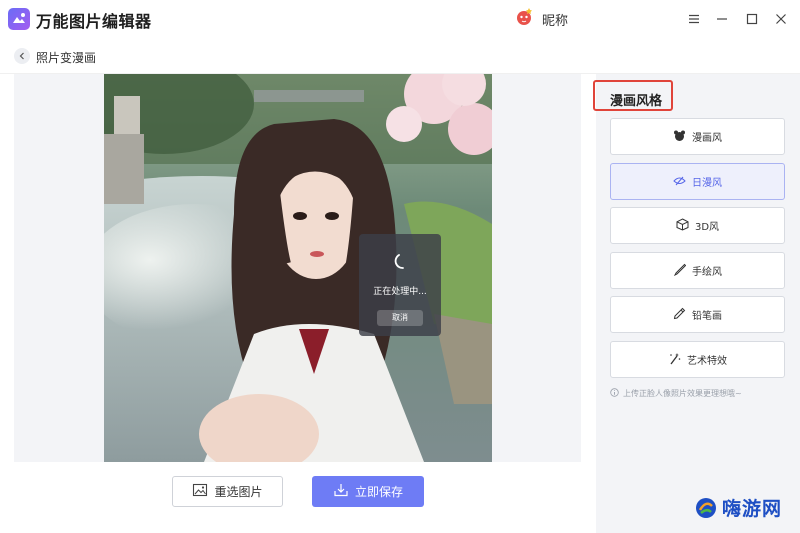 The height and width of the screenshot is (533, 800). Describe the element at coordinates (752, 19) in the screenshot. I see `maximize-icon` at that location.